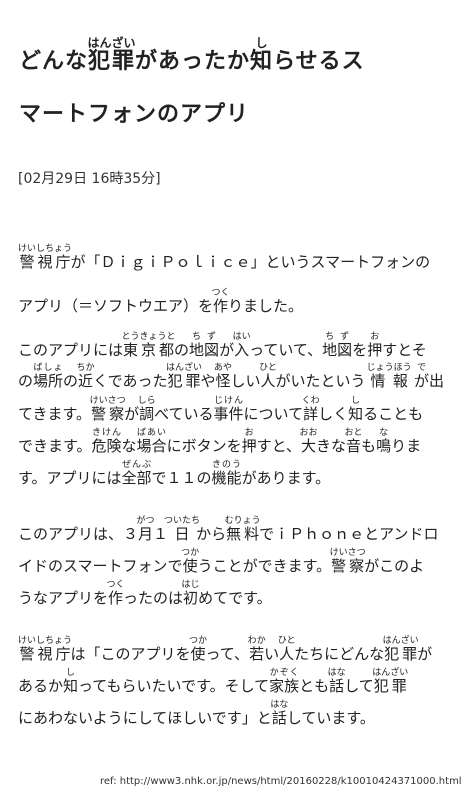 Image resolution: width=468 pixels, height=809 pixels. Describe the element at coordinates (242, 529) in the screenshot. I see `ruby-word: 無料むりょう` at that location.